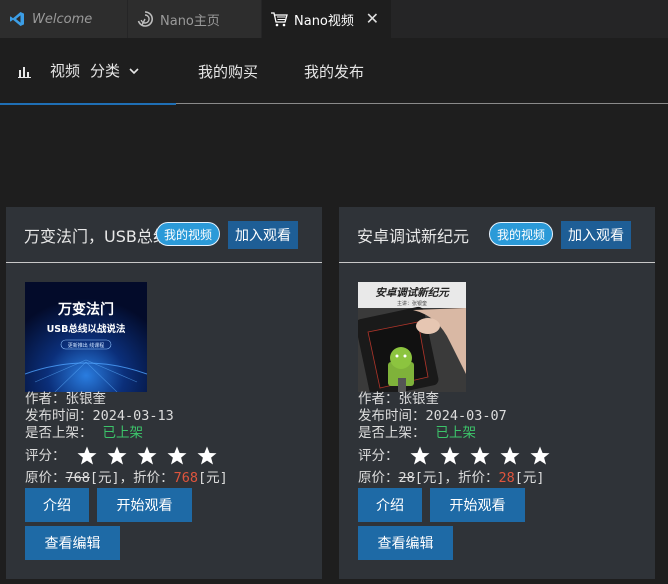 Image resolution: width=668 pixels, height=584 pixels. I want to click on nav-video-category: 视频 分类, so click(88, 71).